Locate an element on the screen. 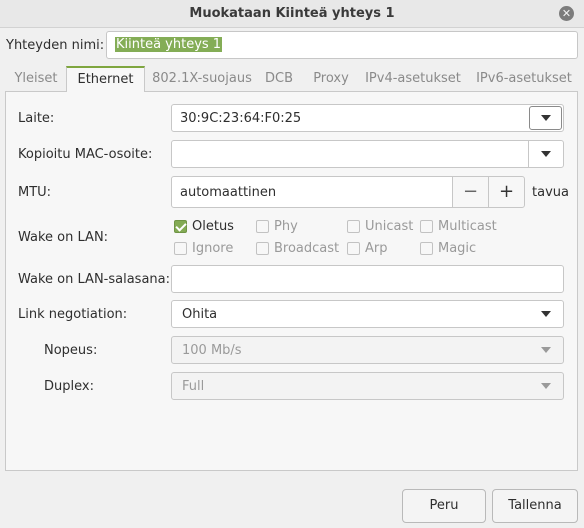  close-icon: ✕ is located at coordinates (566, 13).